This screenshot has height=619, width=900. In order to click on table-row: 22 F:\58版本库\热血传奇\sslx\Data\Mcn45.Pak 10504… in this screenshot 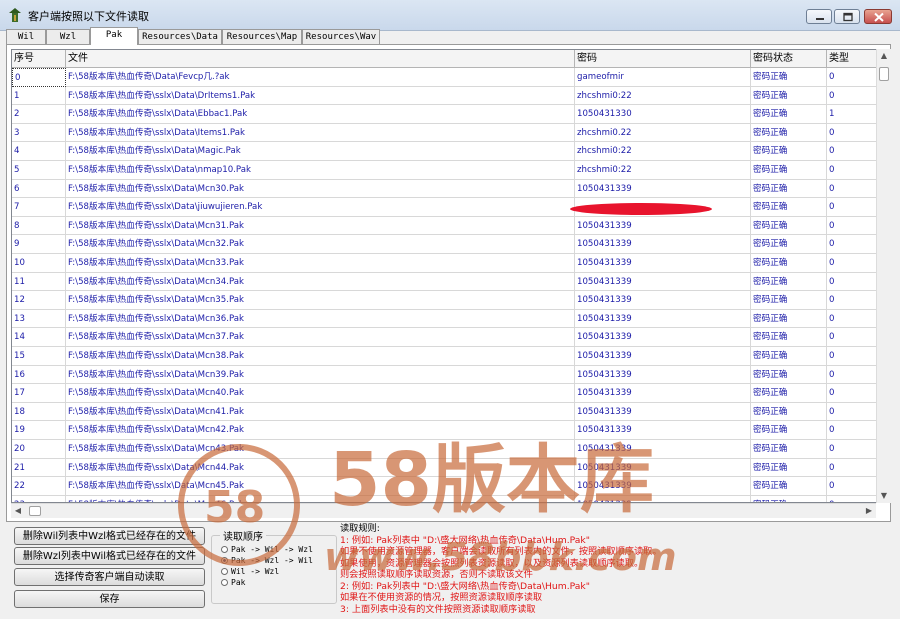, I will do `click(445, 486)`.